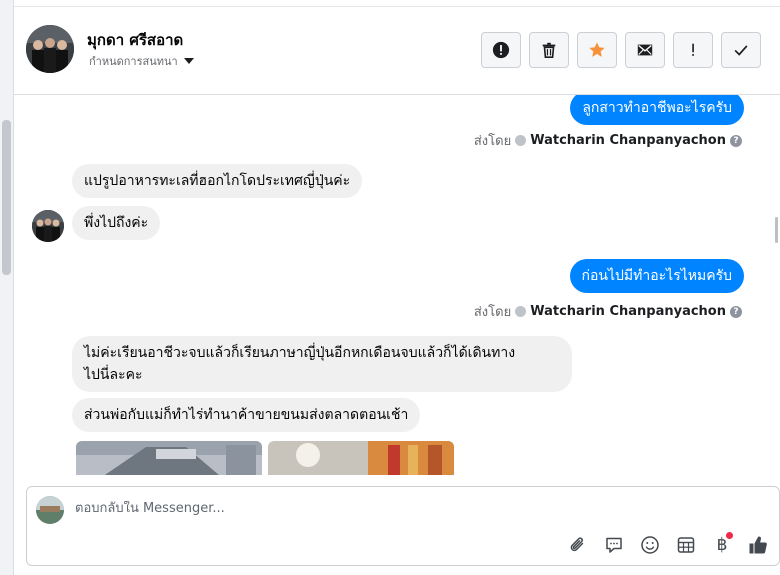  I want to click on message-outgoing: ก่อนไปมีทำอะไรไหมครับ, so click(656, 276).